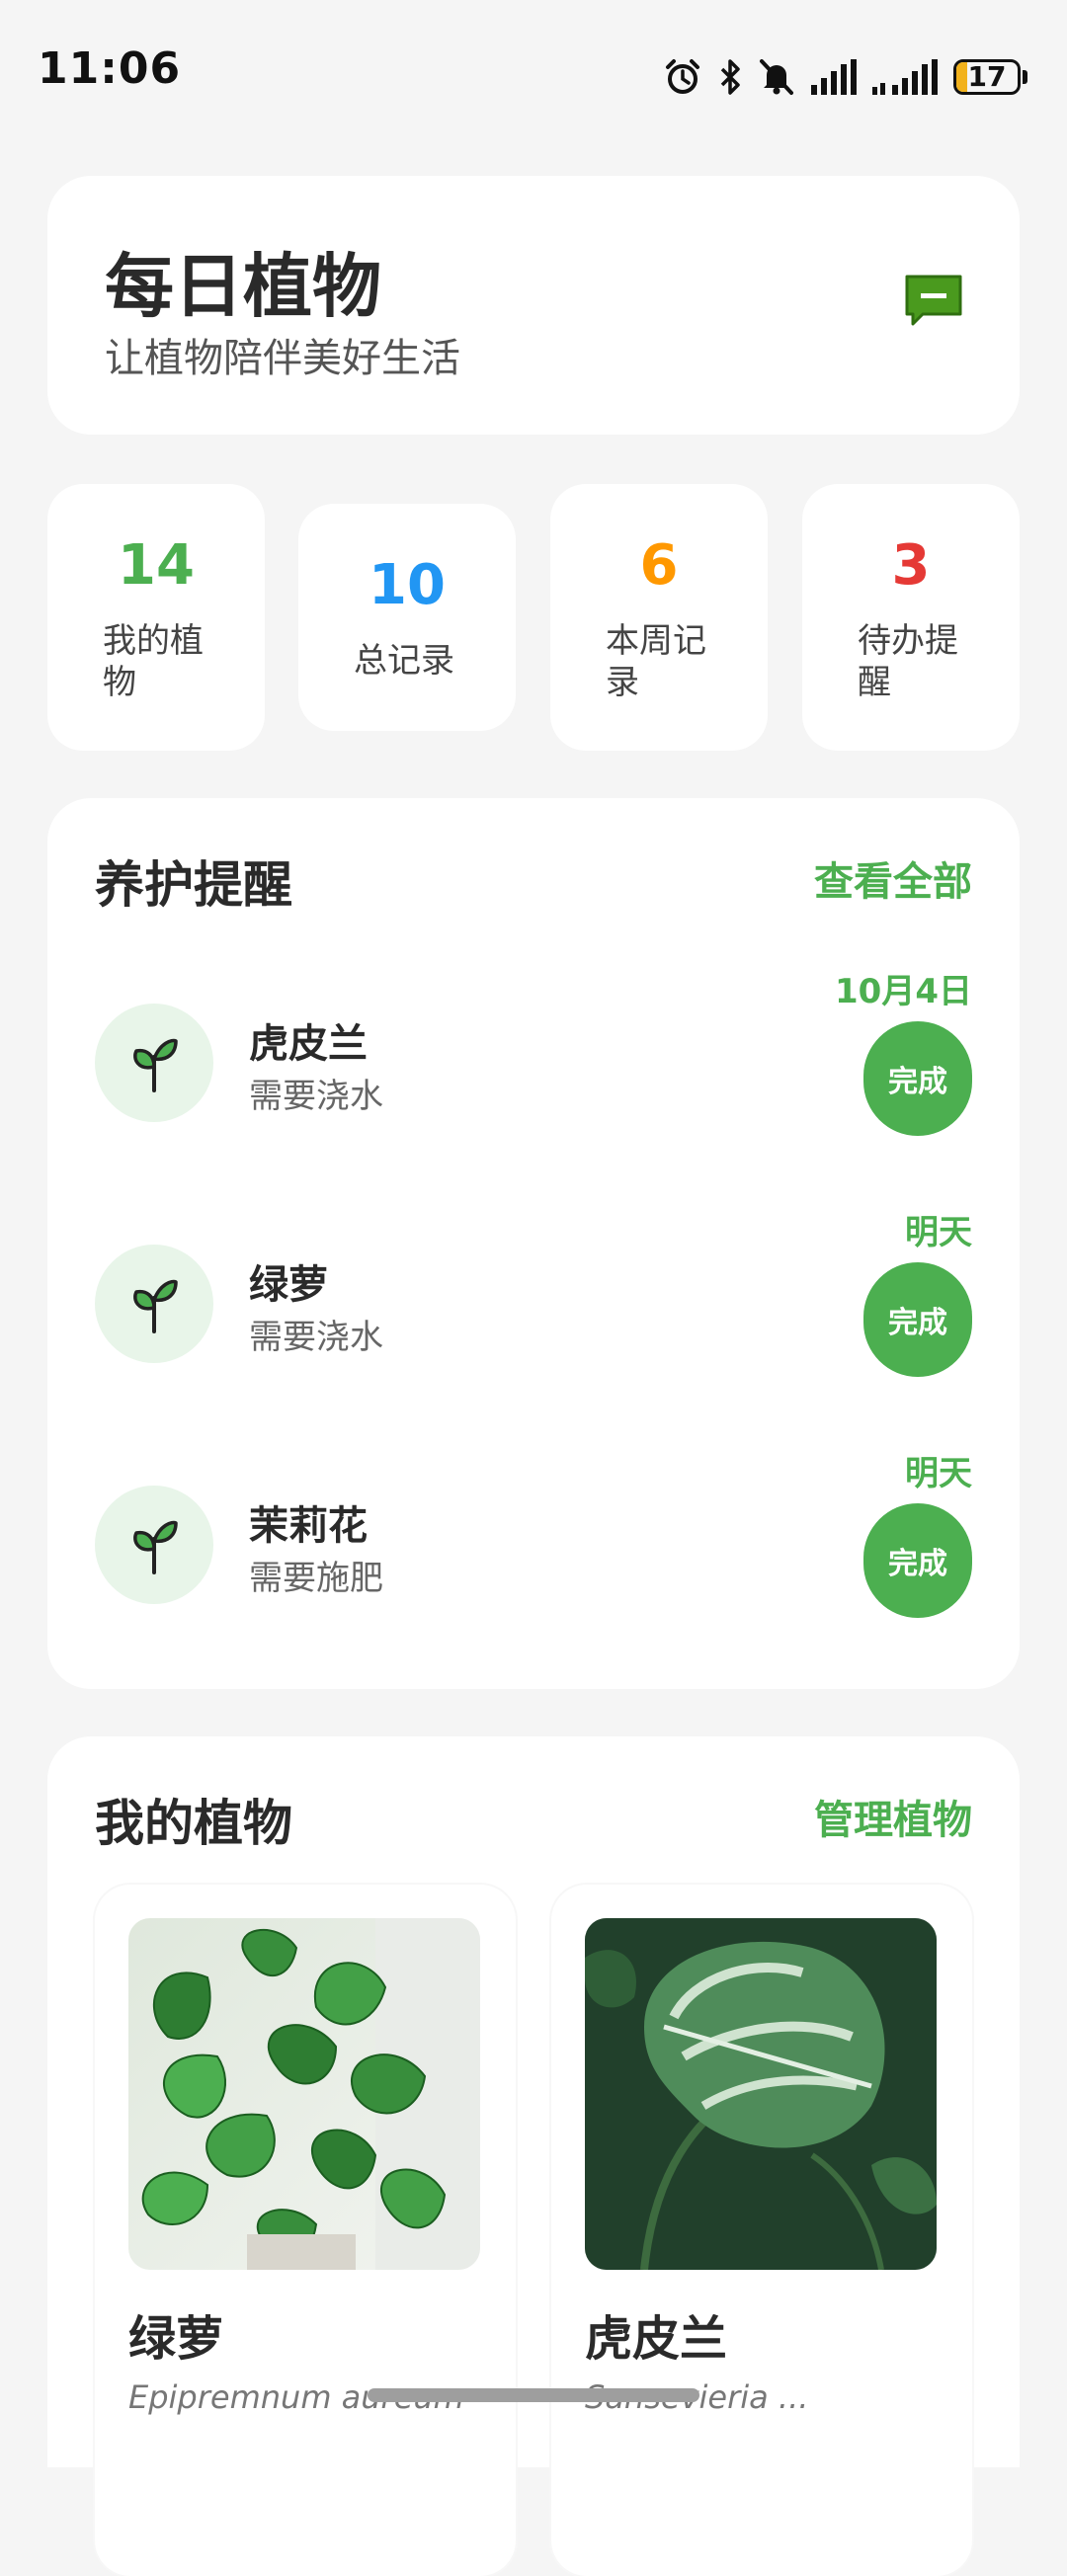  I want to click on mute-icon, so click(776, 77).